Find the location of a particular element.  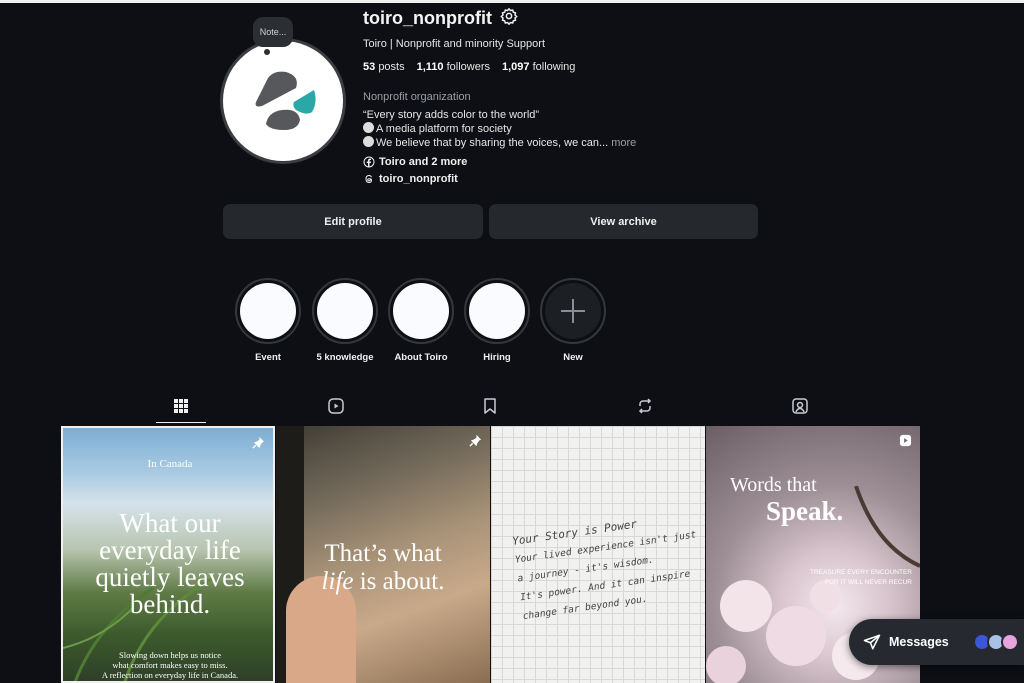

followers-stat: 1,110 followers is located at coordinates (453, 67).